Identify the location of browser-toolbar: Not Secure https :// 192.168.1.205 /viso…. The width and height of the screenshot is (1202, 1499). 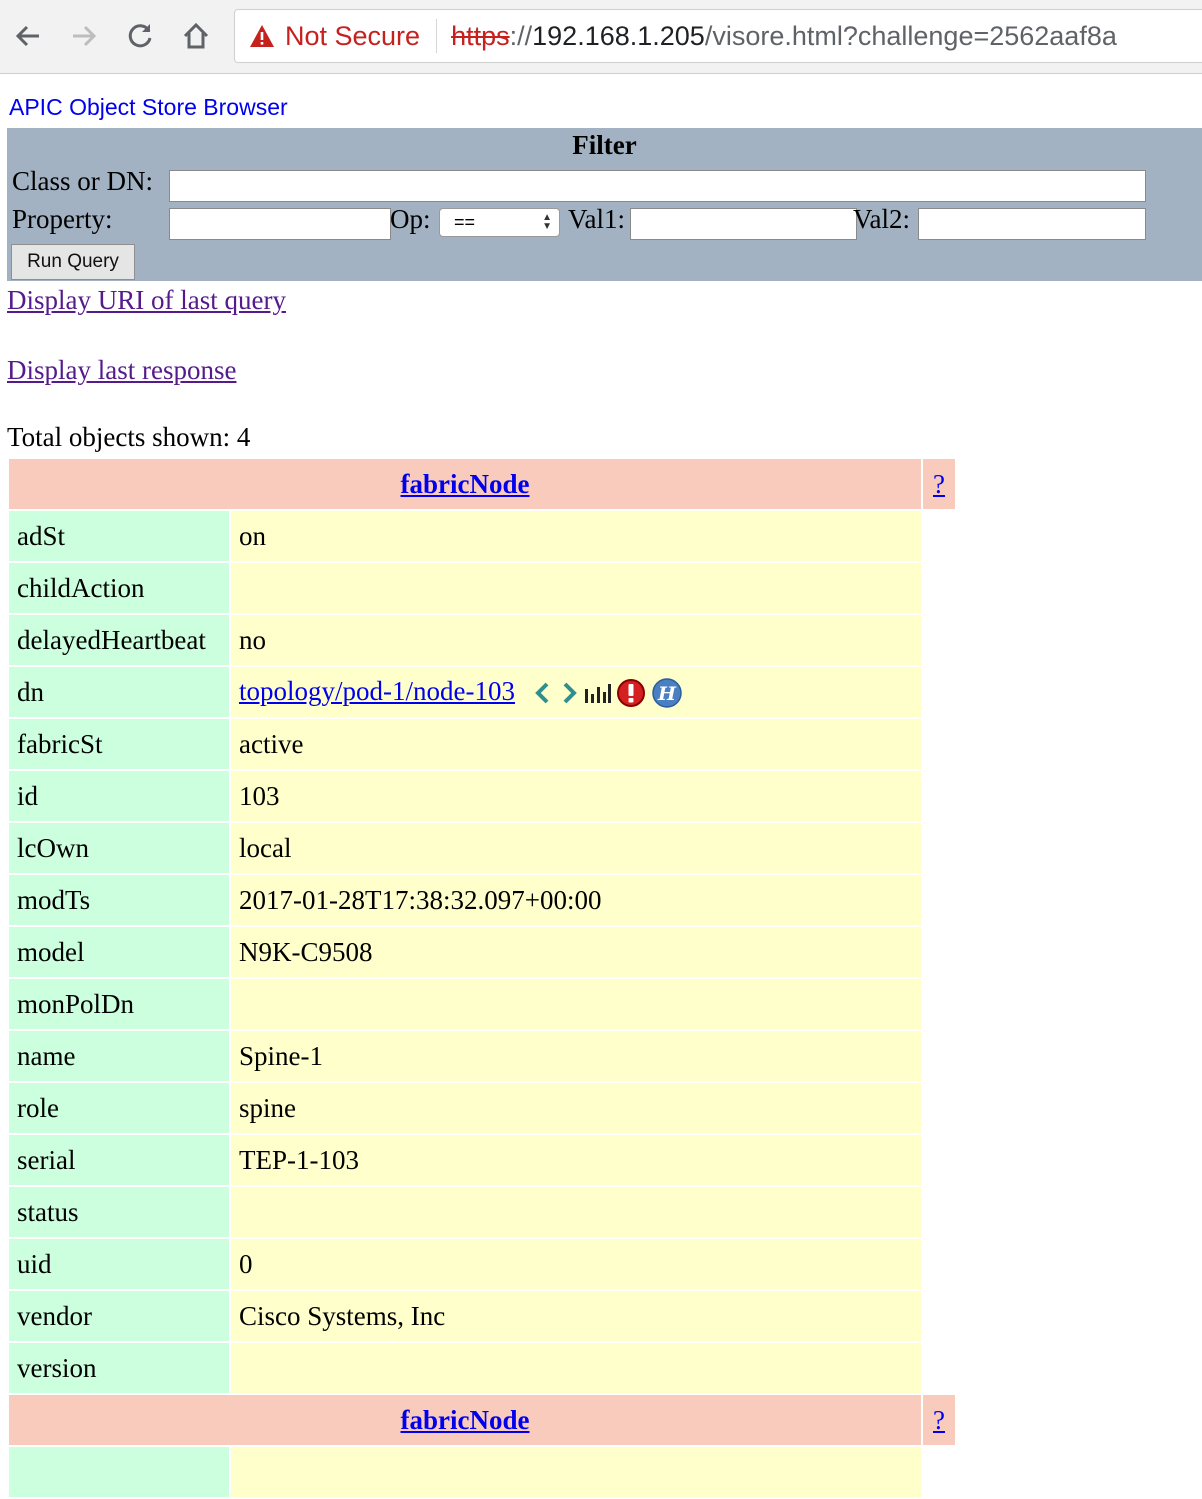
(601, 37).